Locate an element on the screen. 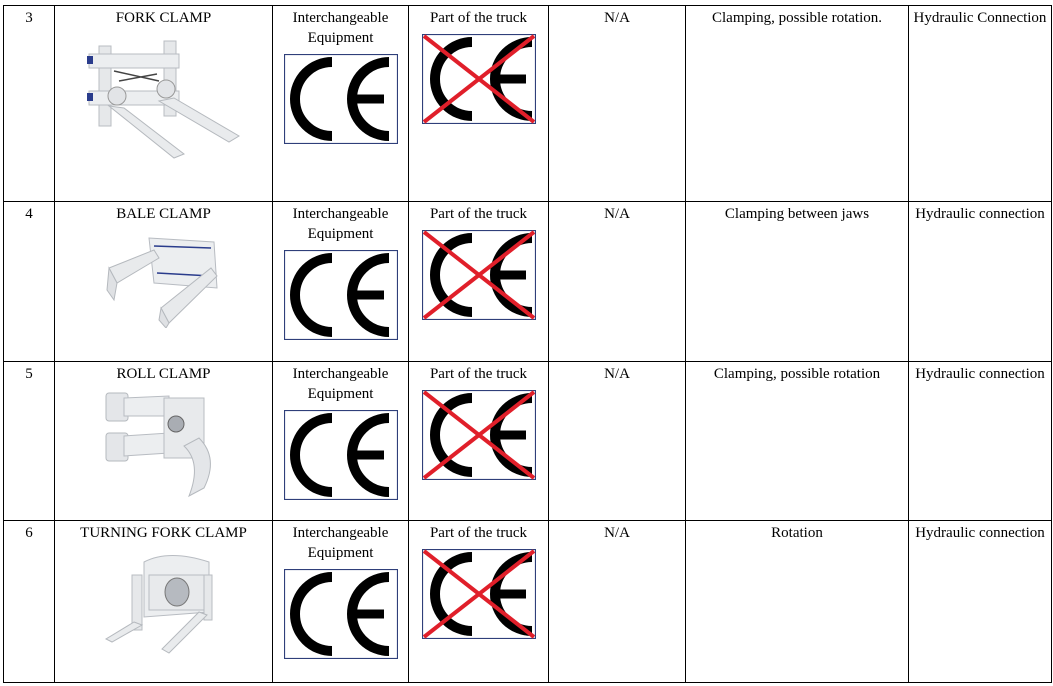 This screenshot has width=1053, height=686. turning-fork-clamp-image is located at coordinates (158, 604).